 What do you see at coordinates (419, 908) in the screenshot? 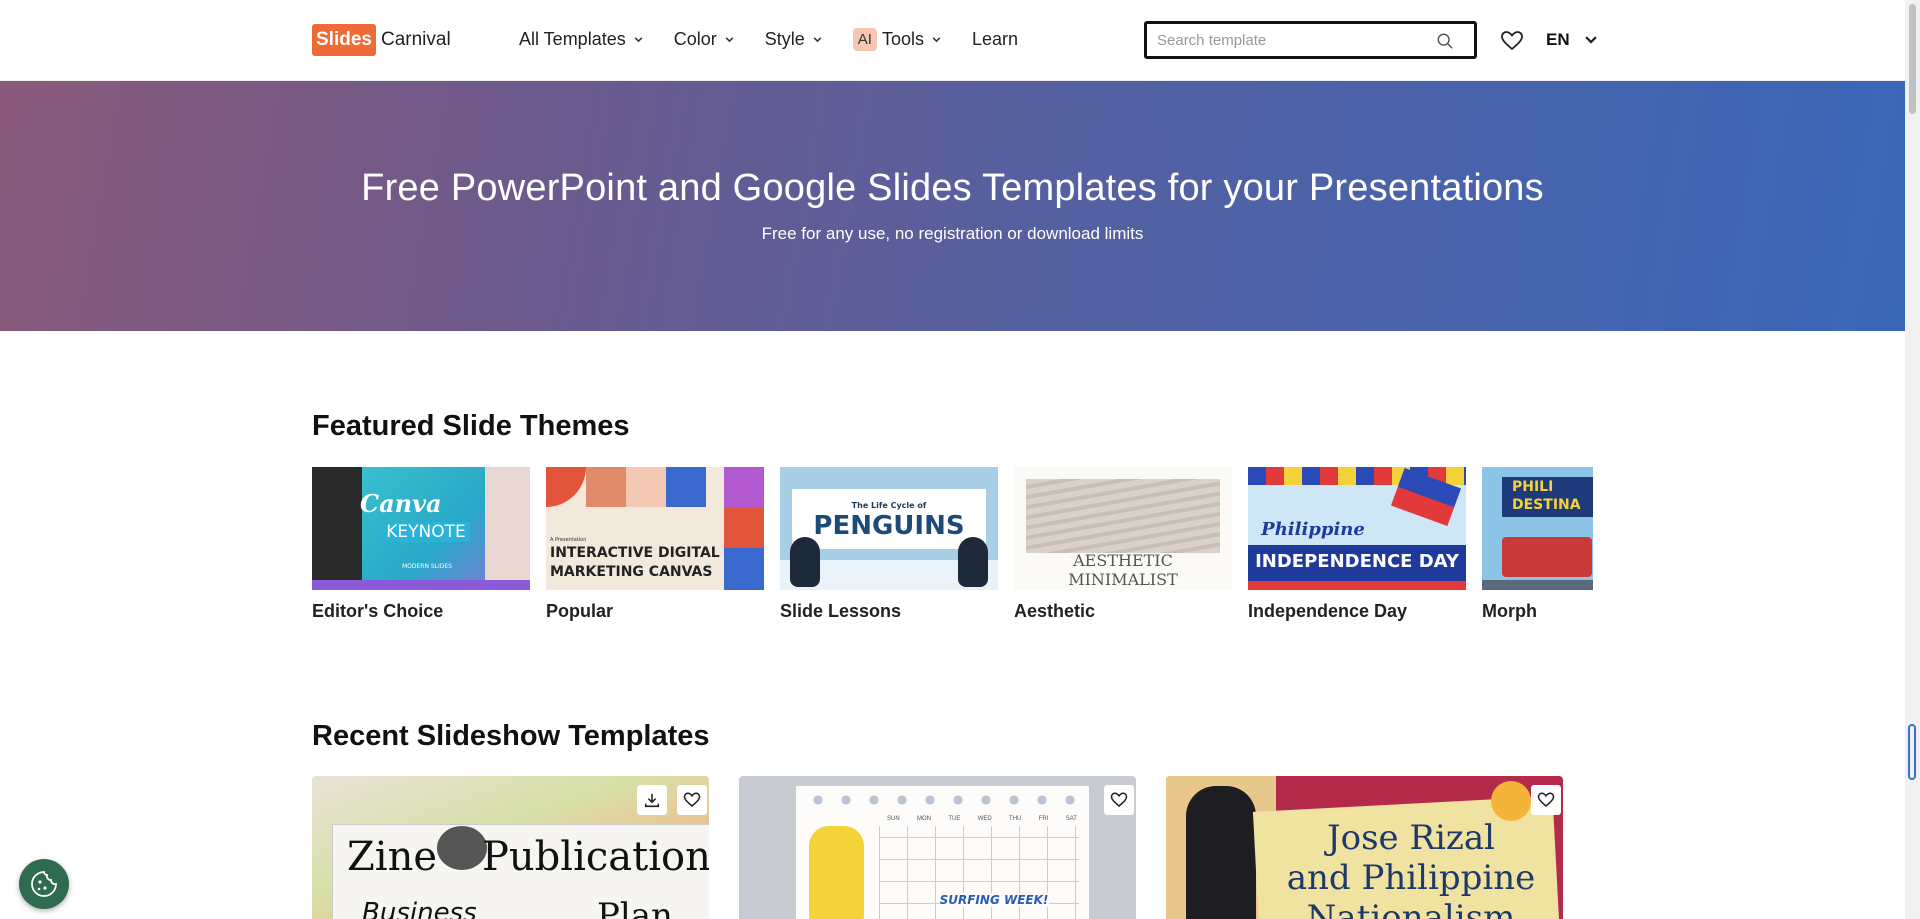
I see `card-subtitle: Business` at bounding box center [419, 908].